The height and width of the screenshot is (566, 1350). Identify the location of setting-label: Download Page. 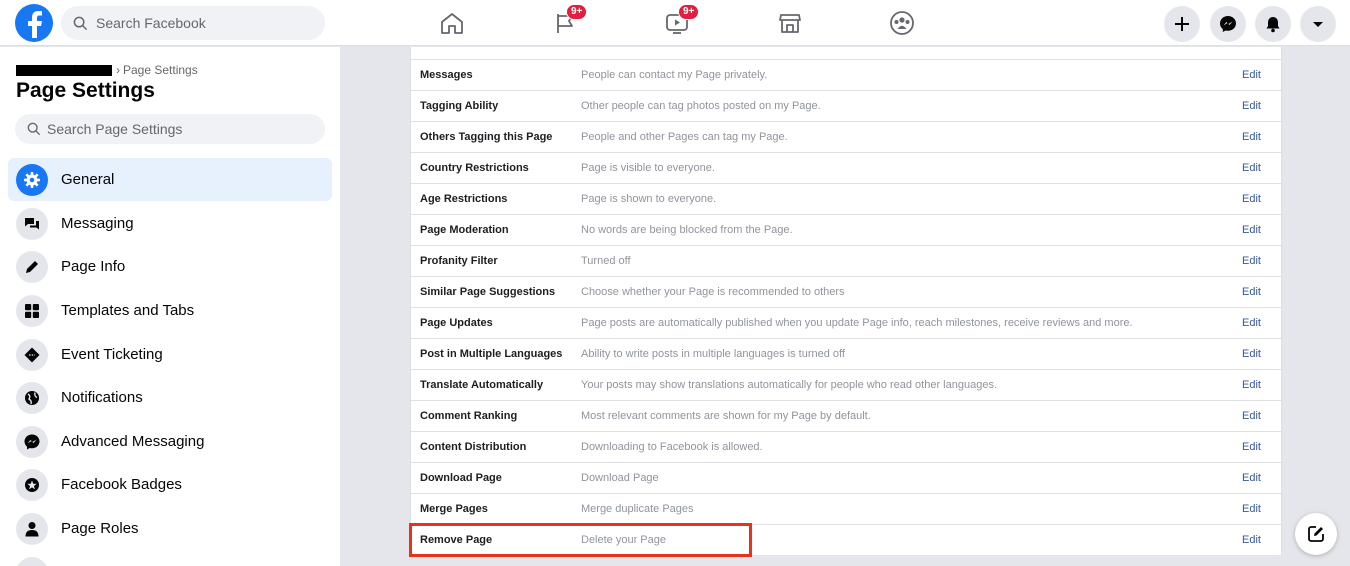
(461, 478).